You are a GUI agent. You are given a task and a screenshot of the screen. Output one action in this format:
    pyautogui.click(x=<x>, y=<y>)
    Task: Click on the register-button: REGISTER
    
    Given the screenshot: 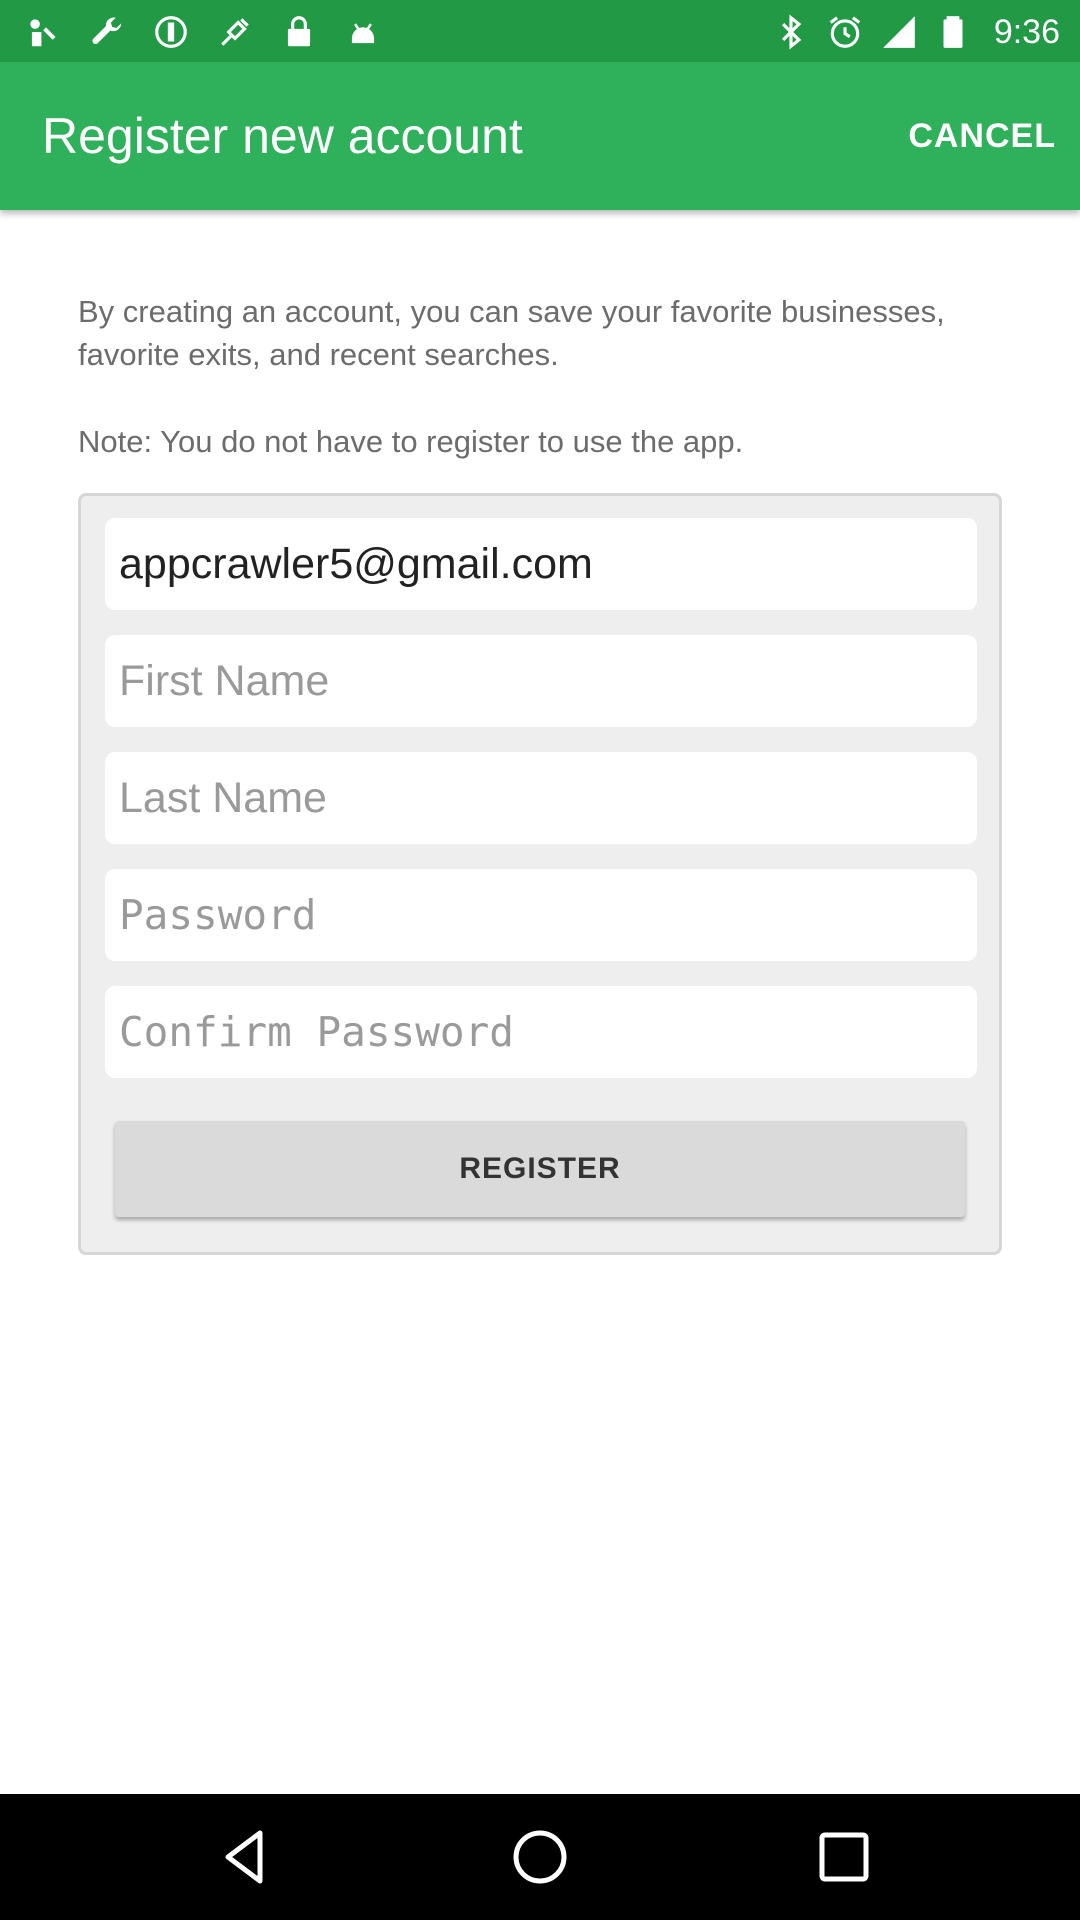 What is the action you would take?
    pyautogui.click(x=540, y=1169)
    